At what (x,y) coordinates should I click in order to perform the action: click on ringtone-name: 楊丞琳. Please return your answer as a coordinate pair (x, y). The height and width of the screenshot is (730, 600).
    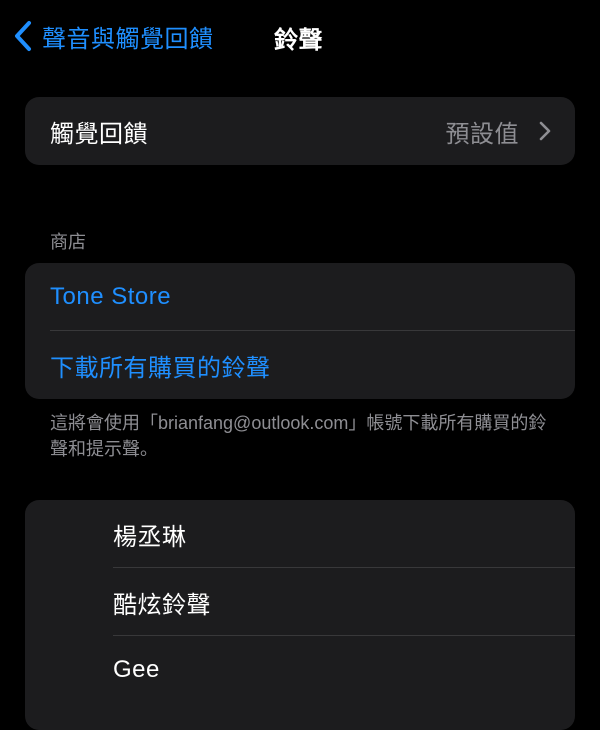
    Looking at the image, I should click on (150, 537).